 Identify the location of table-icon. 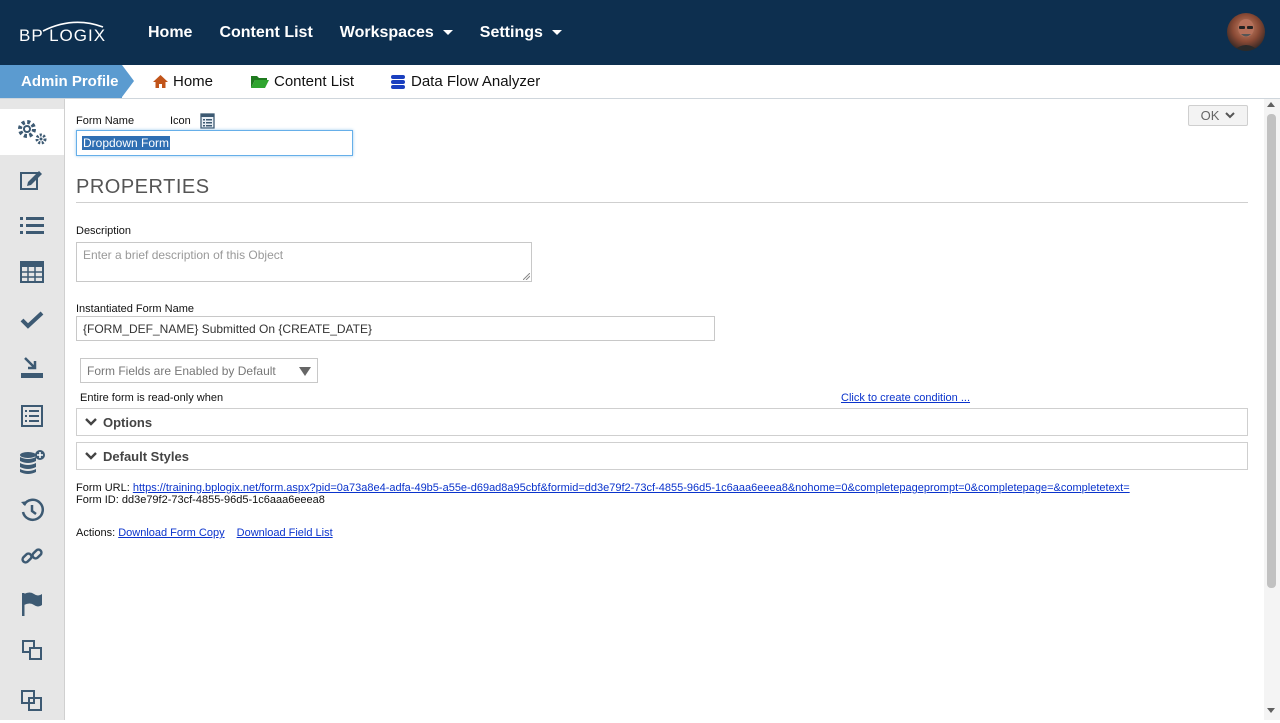
(32, 272).